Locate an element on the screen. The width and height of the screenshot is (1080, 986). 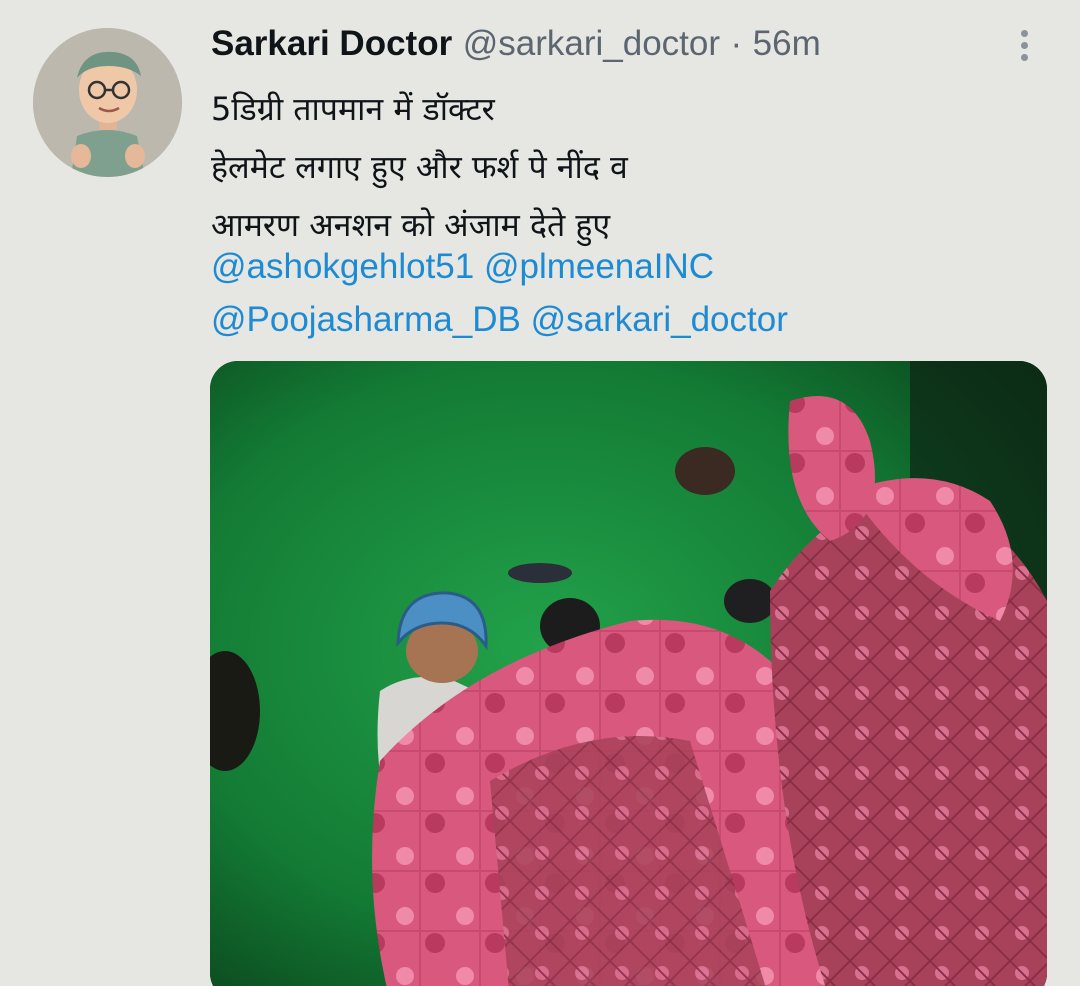
tweet-header: Sarkari Doctor @sarkari_doctor · 56m is located at coordinates (516, 44).